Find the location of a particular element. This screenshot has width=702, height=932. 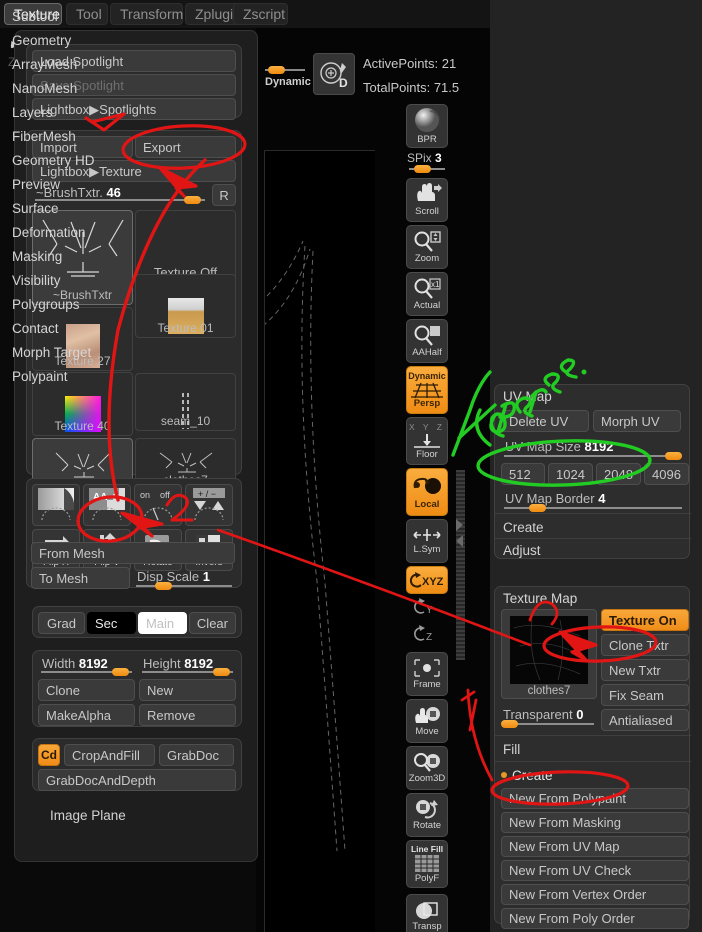

width-slider: Width 8192 is located at coordinates (86, 666).